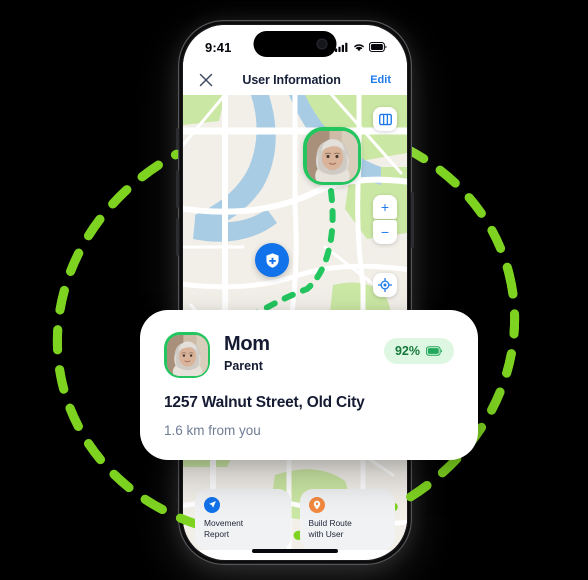 This screenshot has height=580, width=588. I want to click on card-avatar, so click(187, 355).